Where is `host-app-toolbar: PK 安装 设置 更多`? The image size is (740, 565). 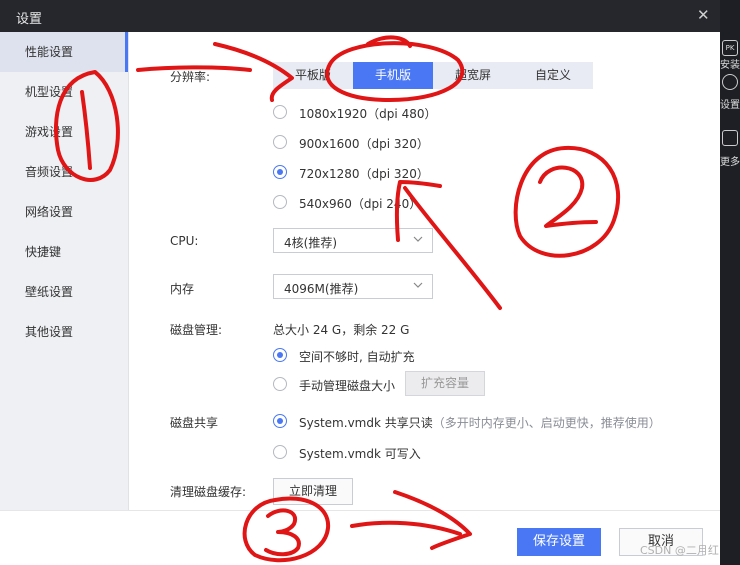
host-app-toolbar: PK 安装 设置 更多 is located at coordinates (730, 282).